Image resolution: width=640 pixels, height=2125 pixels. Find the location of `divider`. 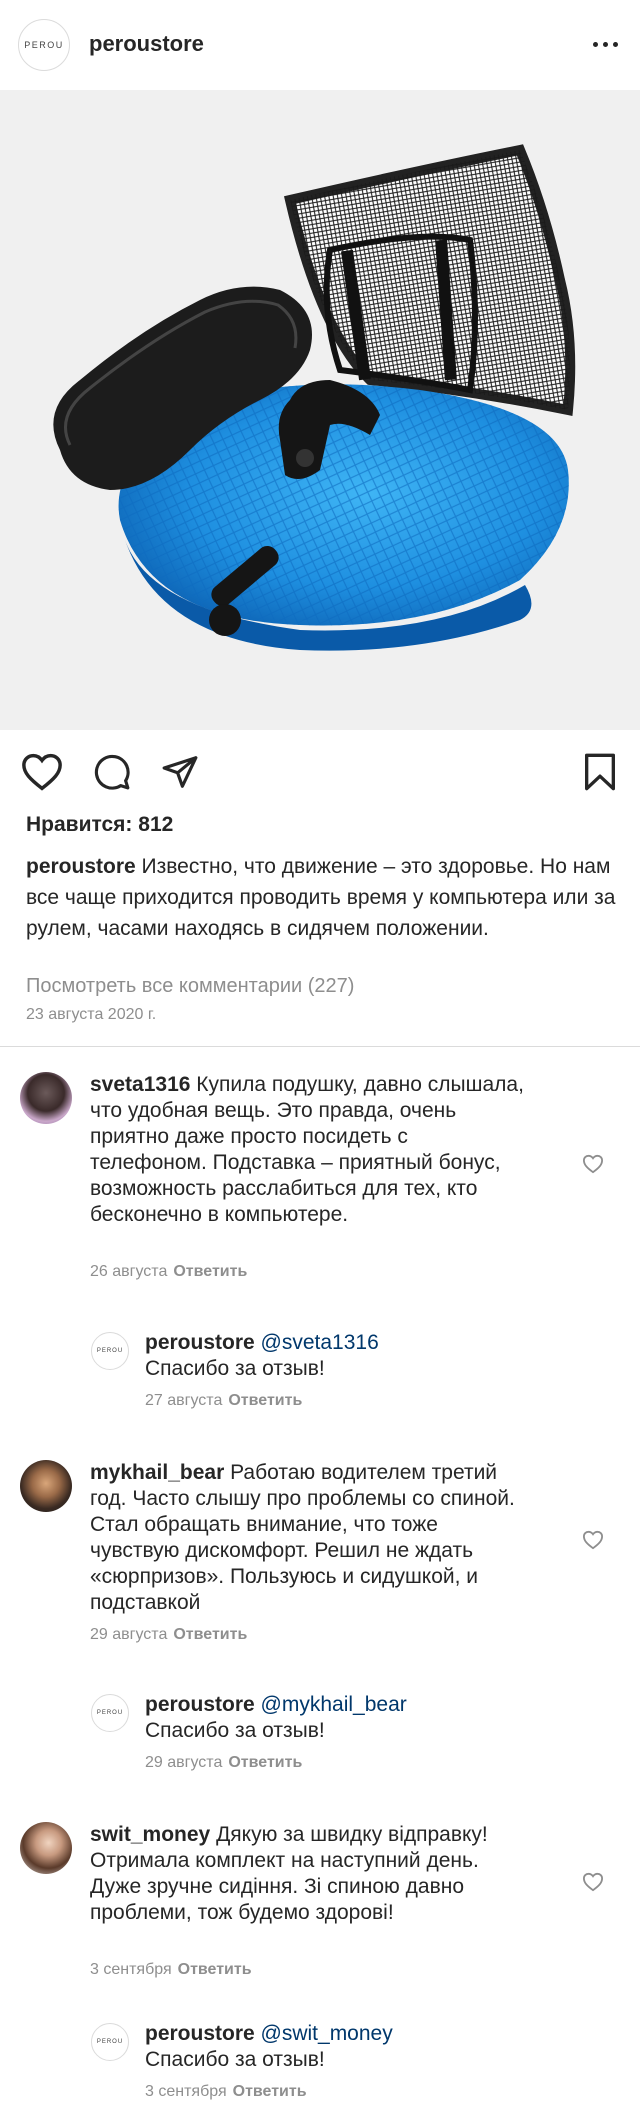

divider is located at coordinates (320, 1046).